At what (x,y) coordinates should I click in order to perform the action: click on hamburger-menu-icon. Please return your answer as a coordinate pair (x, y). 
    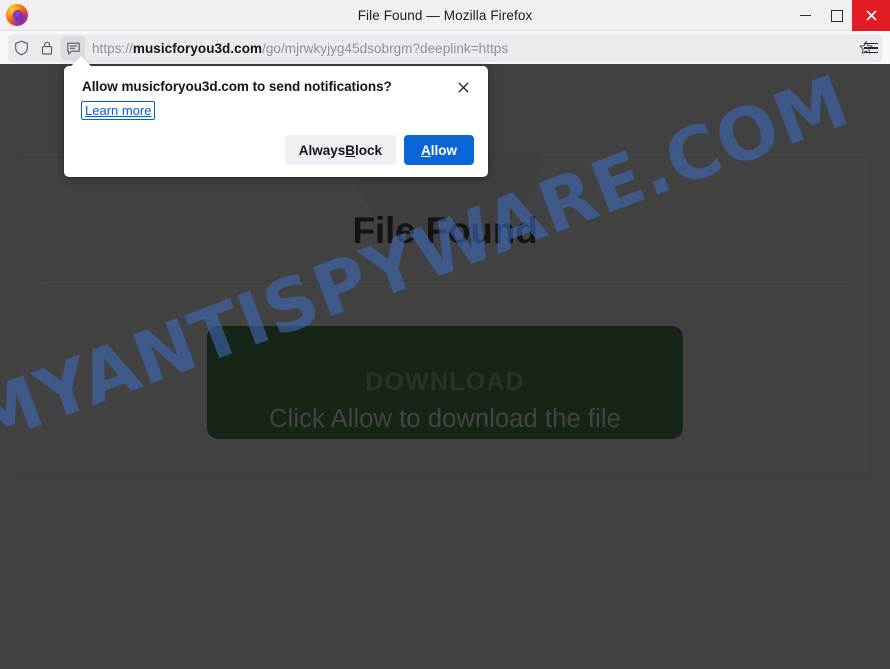
    Looking at the image, I should click on (871, 48).